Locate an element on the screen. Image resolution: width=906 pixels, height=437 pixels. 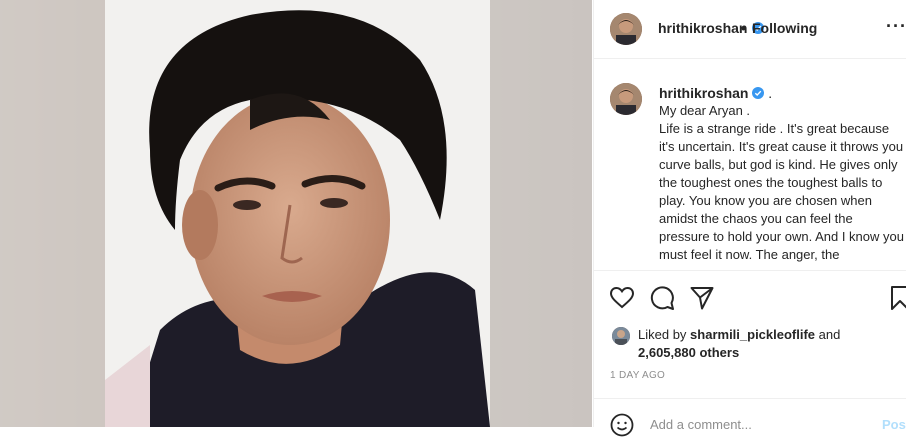
verified-icon is located at coordinates (758, 93).